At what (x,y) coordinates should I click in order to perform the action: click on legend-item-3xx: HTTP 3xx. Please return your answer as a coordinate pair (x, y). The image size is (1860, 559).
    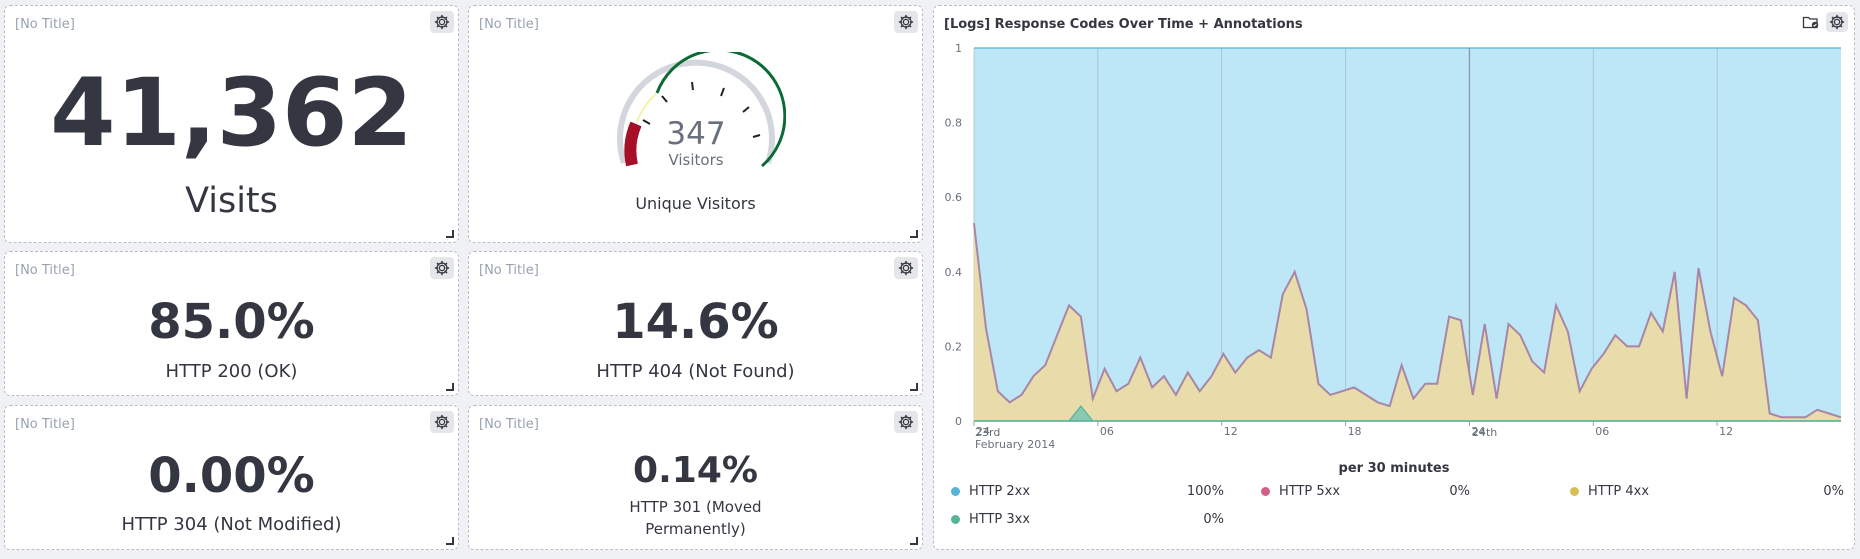
    Looking at the image, I should click on (990, 519).